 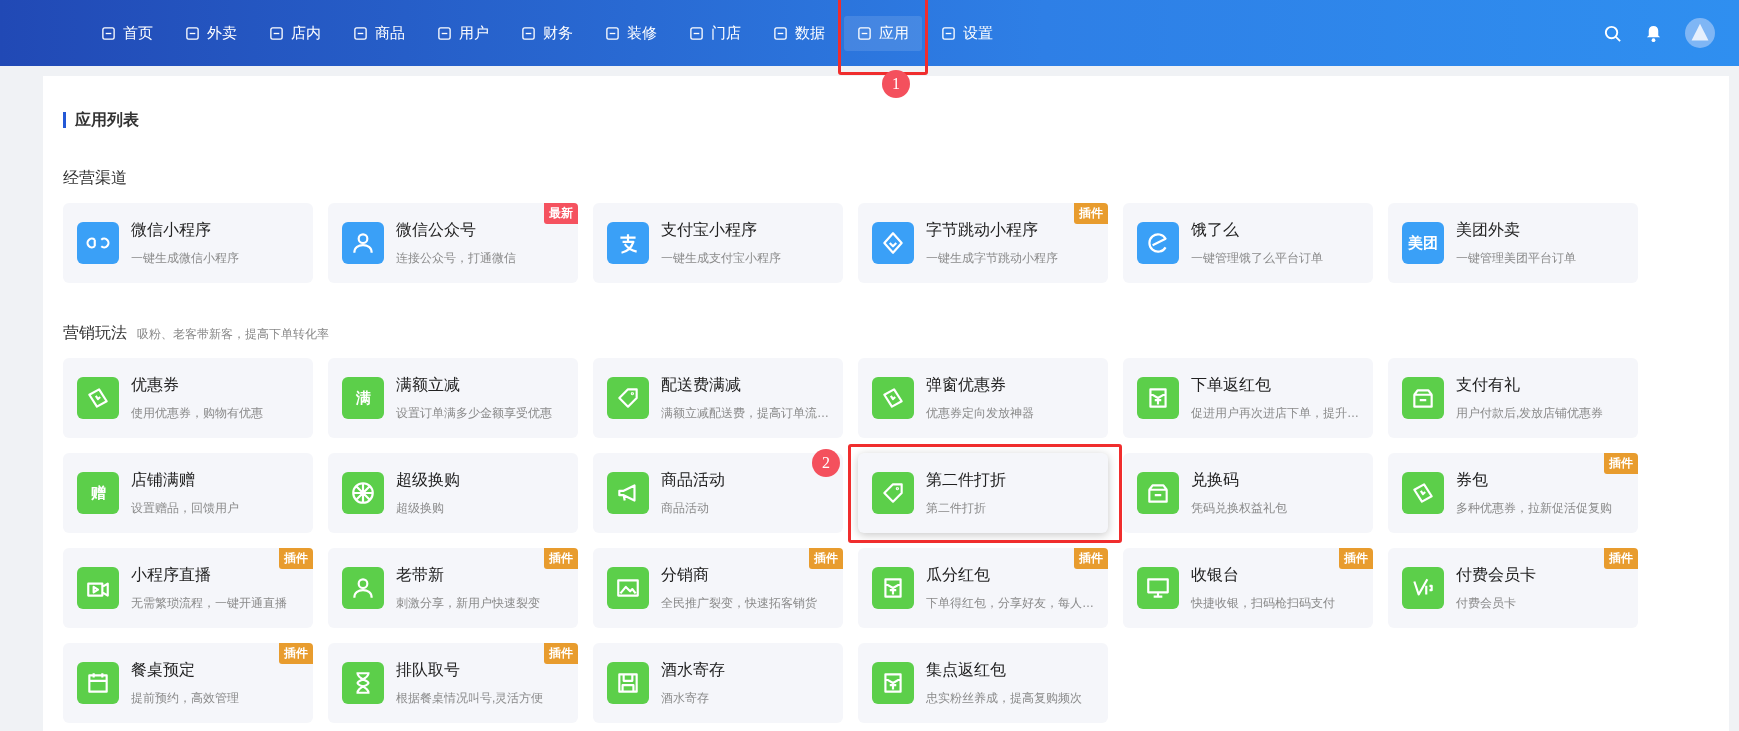 What do you see at coordinates (983, 683) in the screenshot?
I see `app-card: 集点返红包 忠实粉丝养成，提高复购频次` at bounding box center [983, 683].